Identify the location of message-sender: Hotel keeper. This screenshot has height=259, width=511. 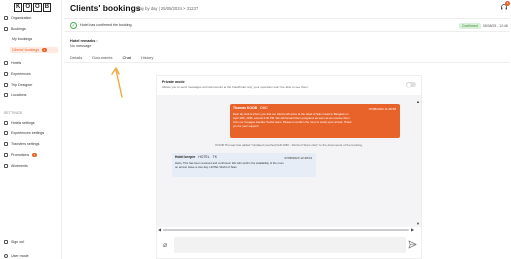
(185, 157).